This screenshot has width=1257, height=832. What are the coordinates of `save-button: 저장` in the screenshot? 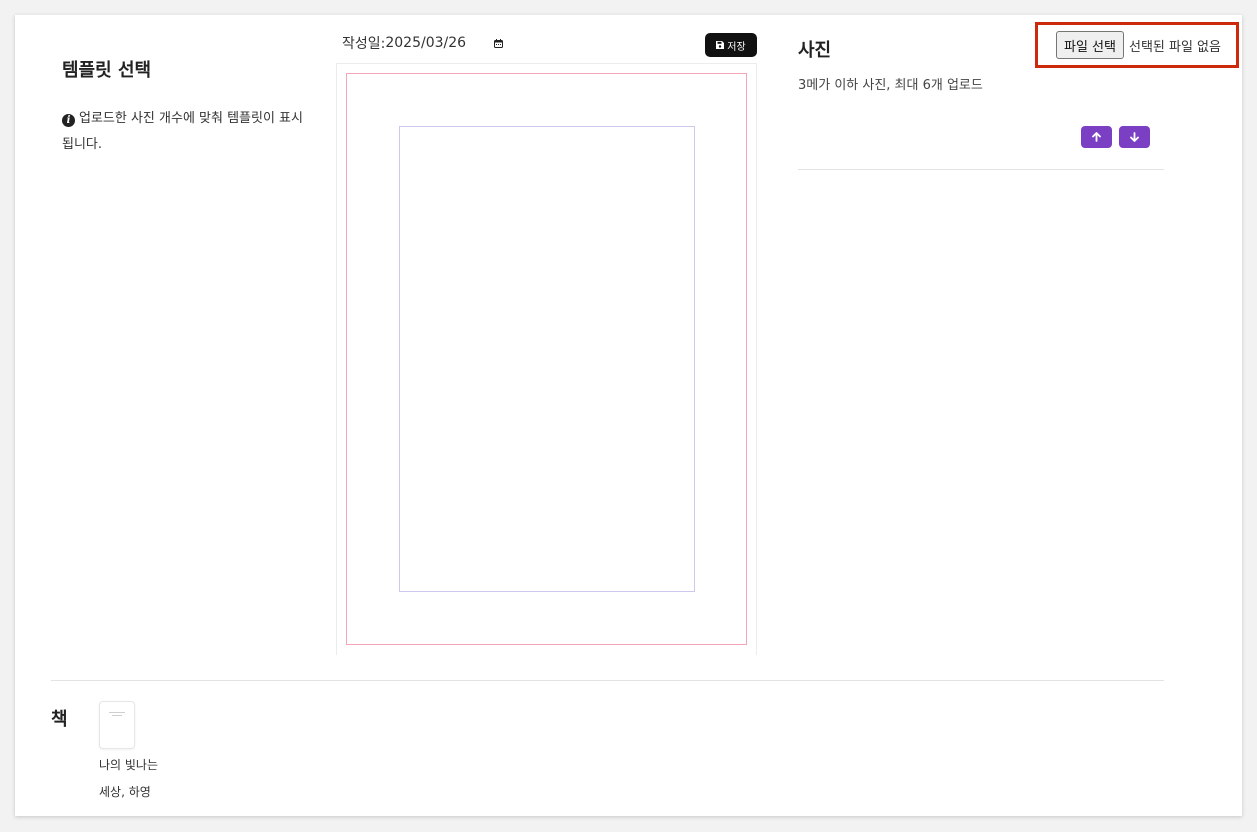 It's located at (731, 45).